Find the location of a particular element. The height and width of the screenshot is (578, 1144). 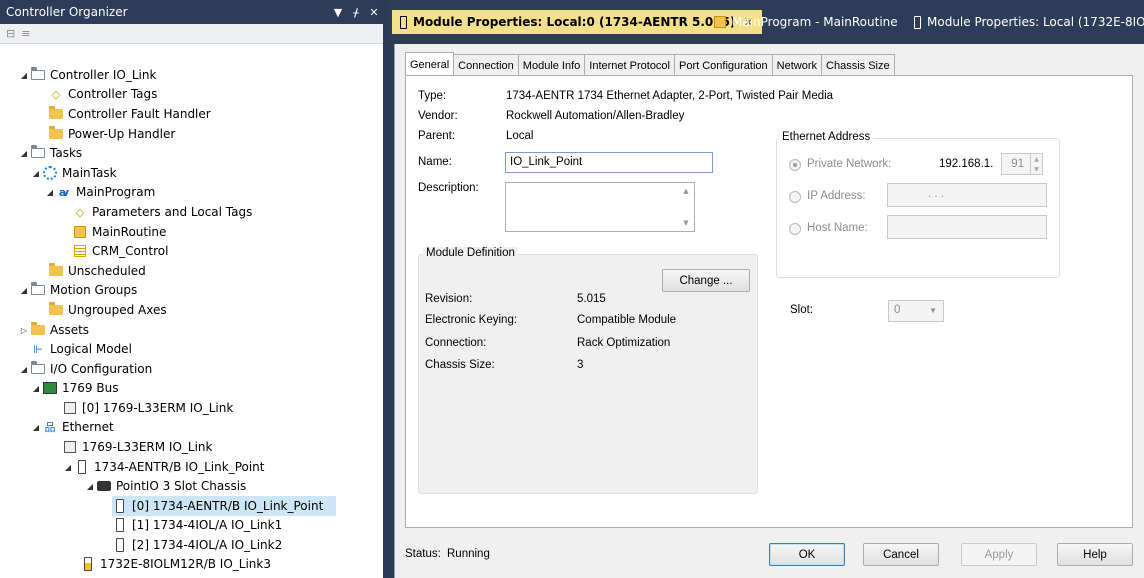

tab-main-routine: MainProgram - MainRoutine is located at coordinates (806, 22).